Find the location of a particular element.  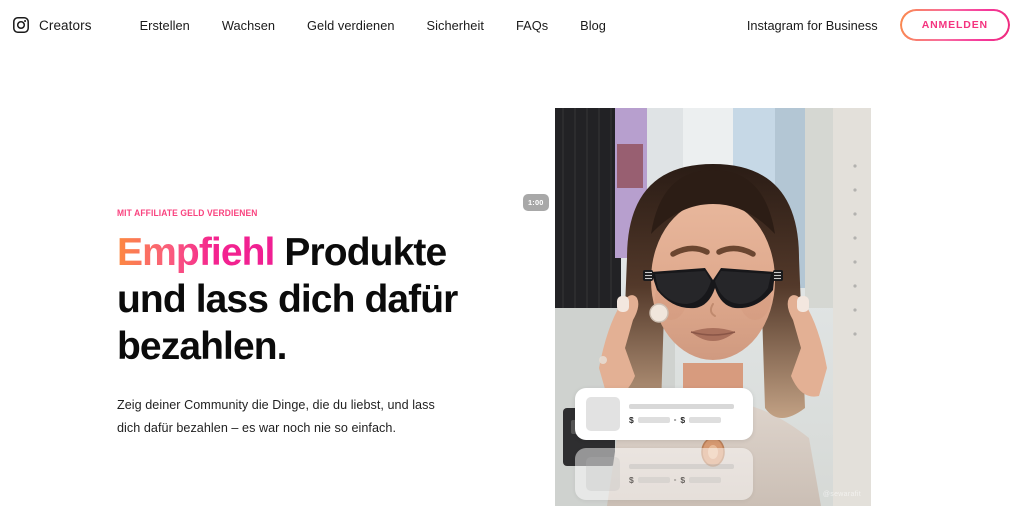

price-value-placeholder is located at coordinates (653, 420).